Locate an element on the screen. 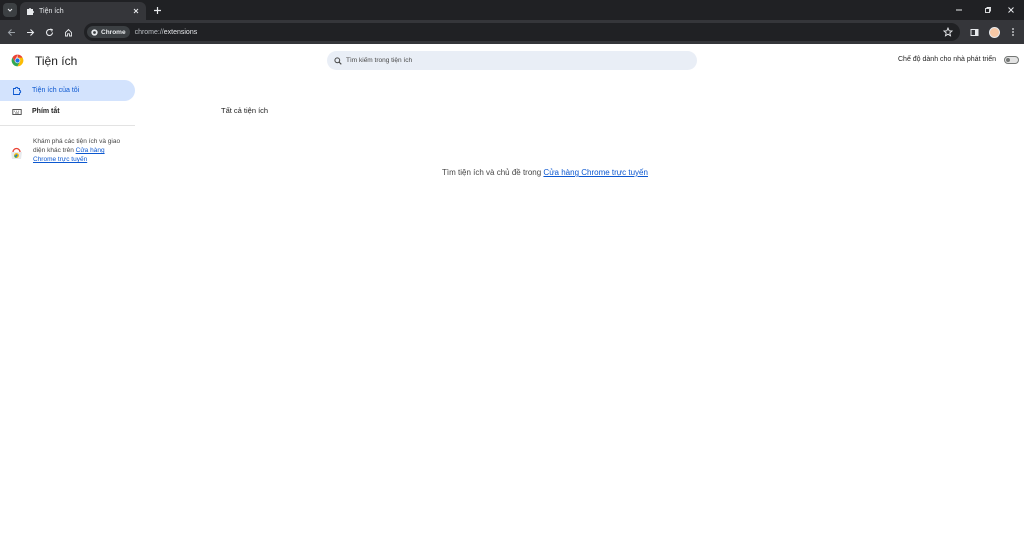  arrow-left-icon is located at coordinates (11, 32).